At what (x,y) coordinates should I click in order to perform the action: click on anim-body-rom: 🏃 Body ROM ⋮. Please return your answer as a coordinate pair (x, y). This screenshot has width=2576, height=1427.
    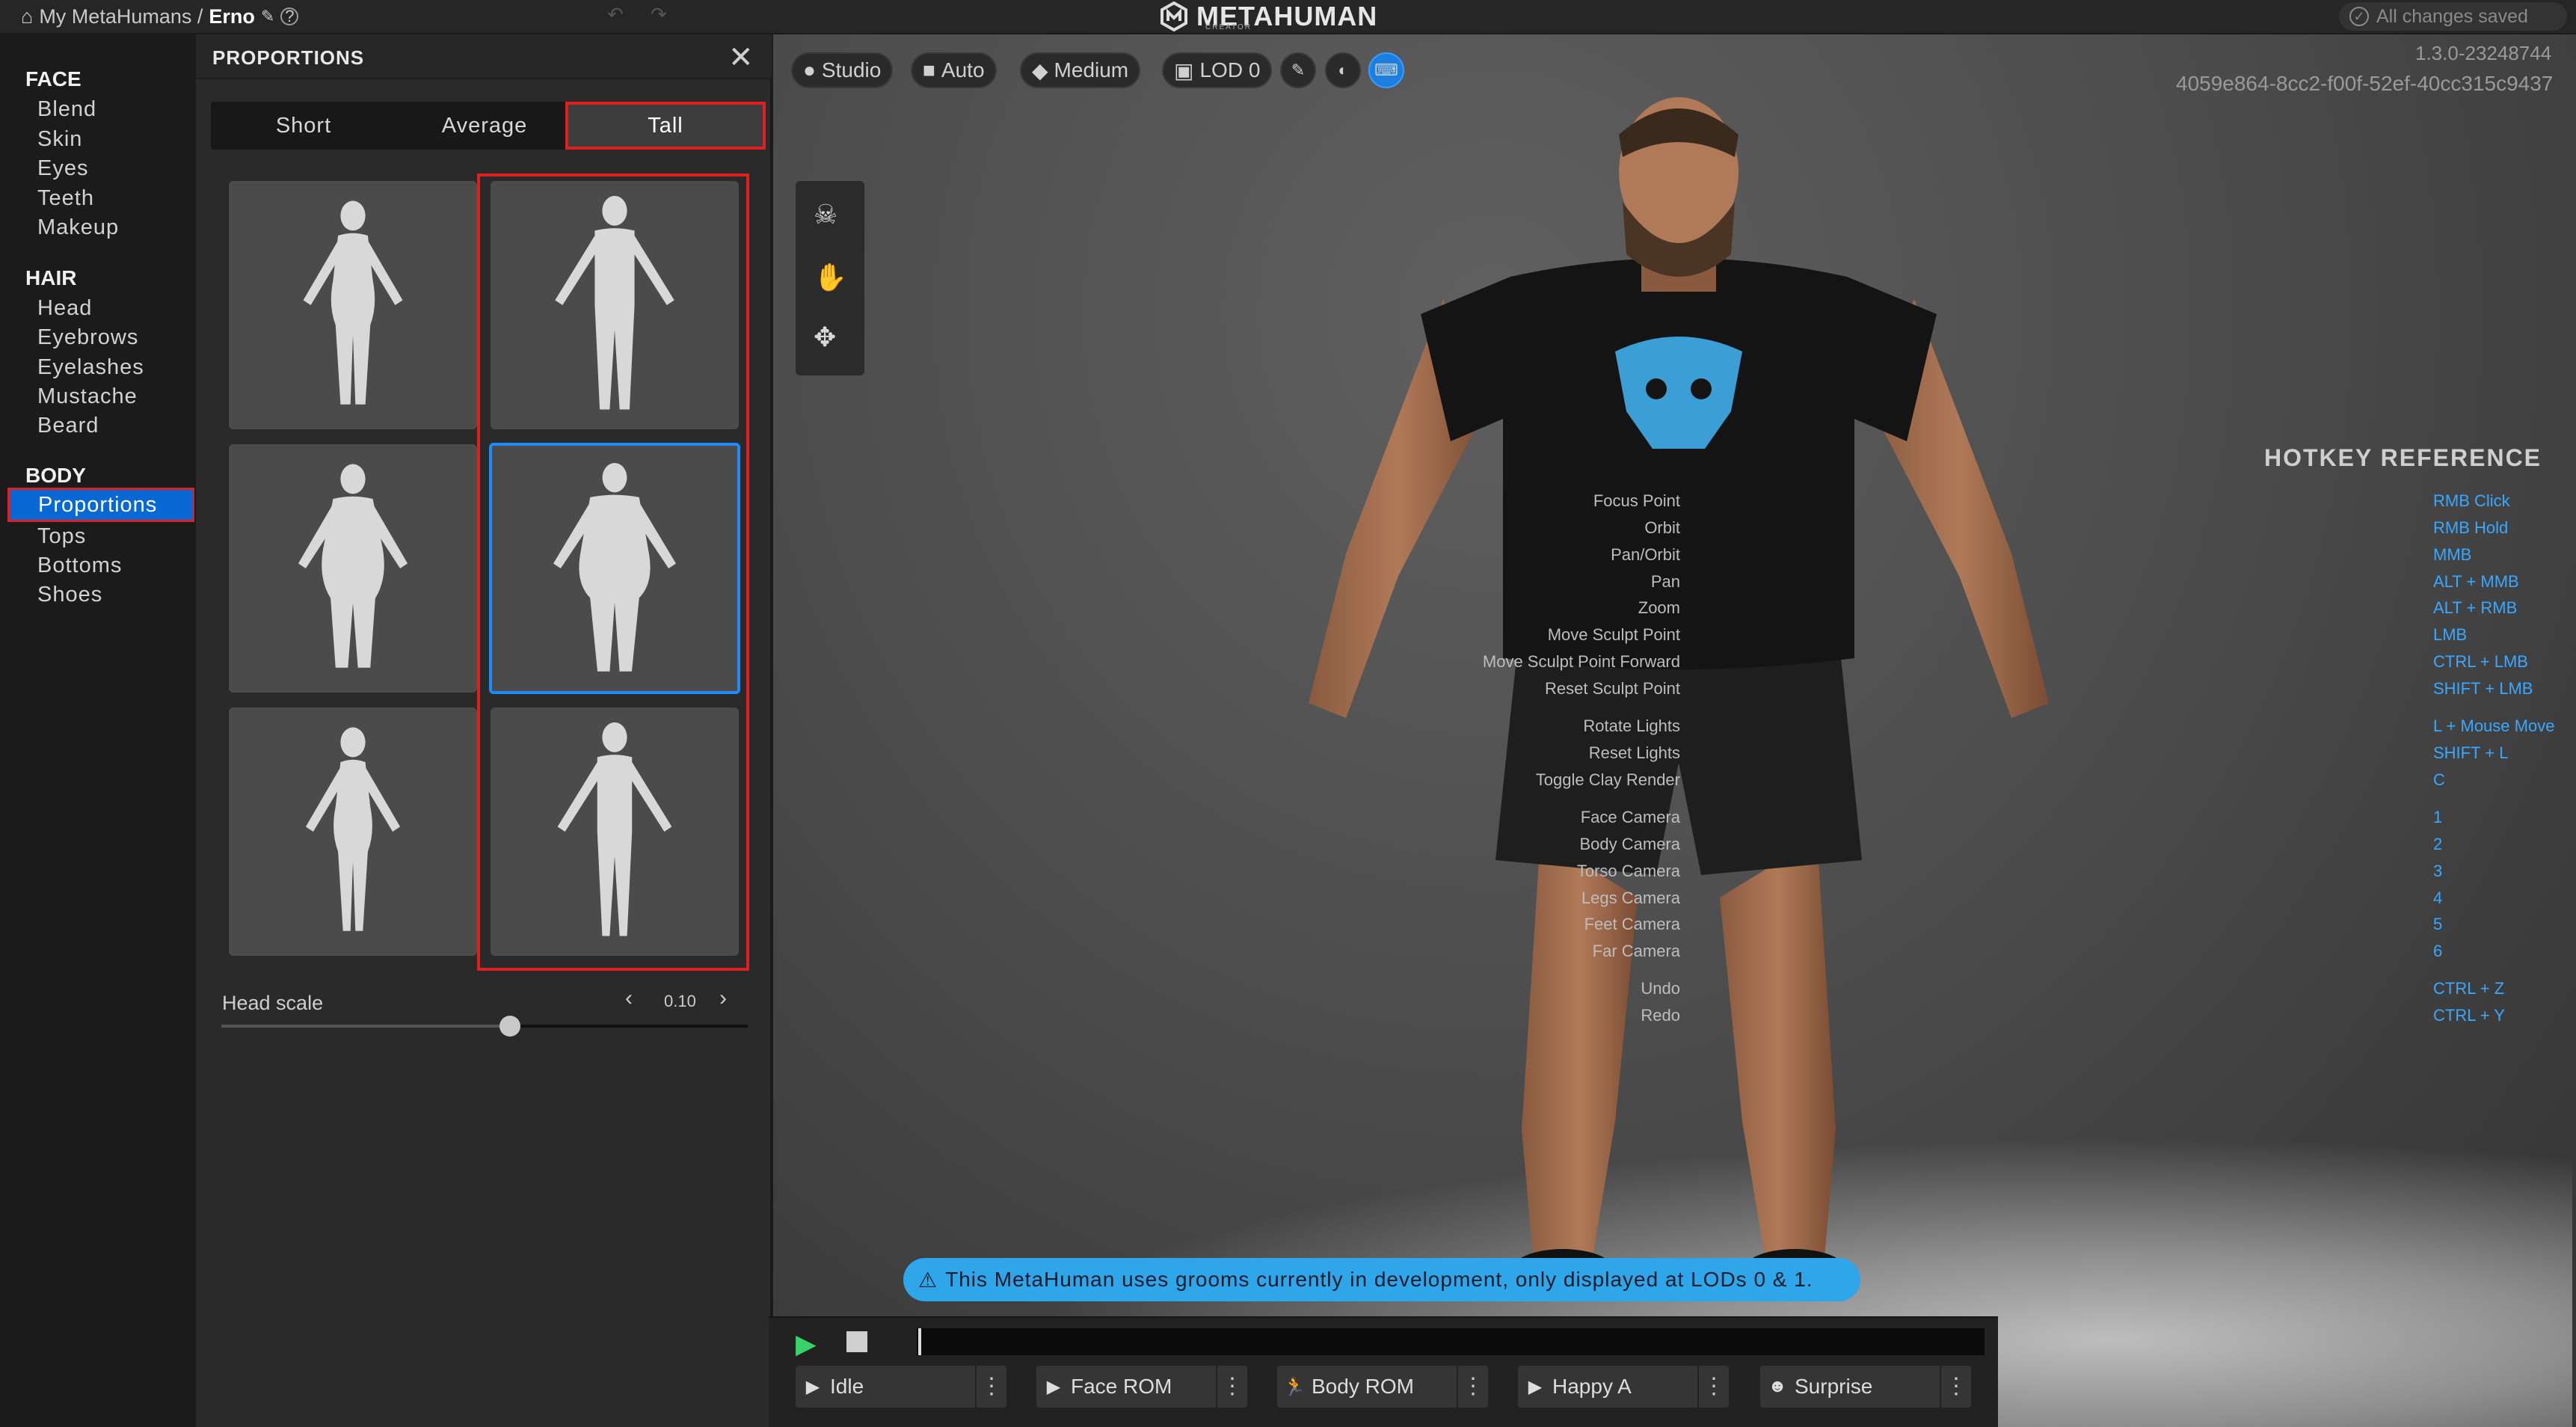
    Looking at the image, I should click on (1382, 1387).